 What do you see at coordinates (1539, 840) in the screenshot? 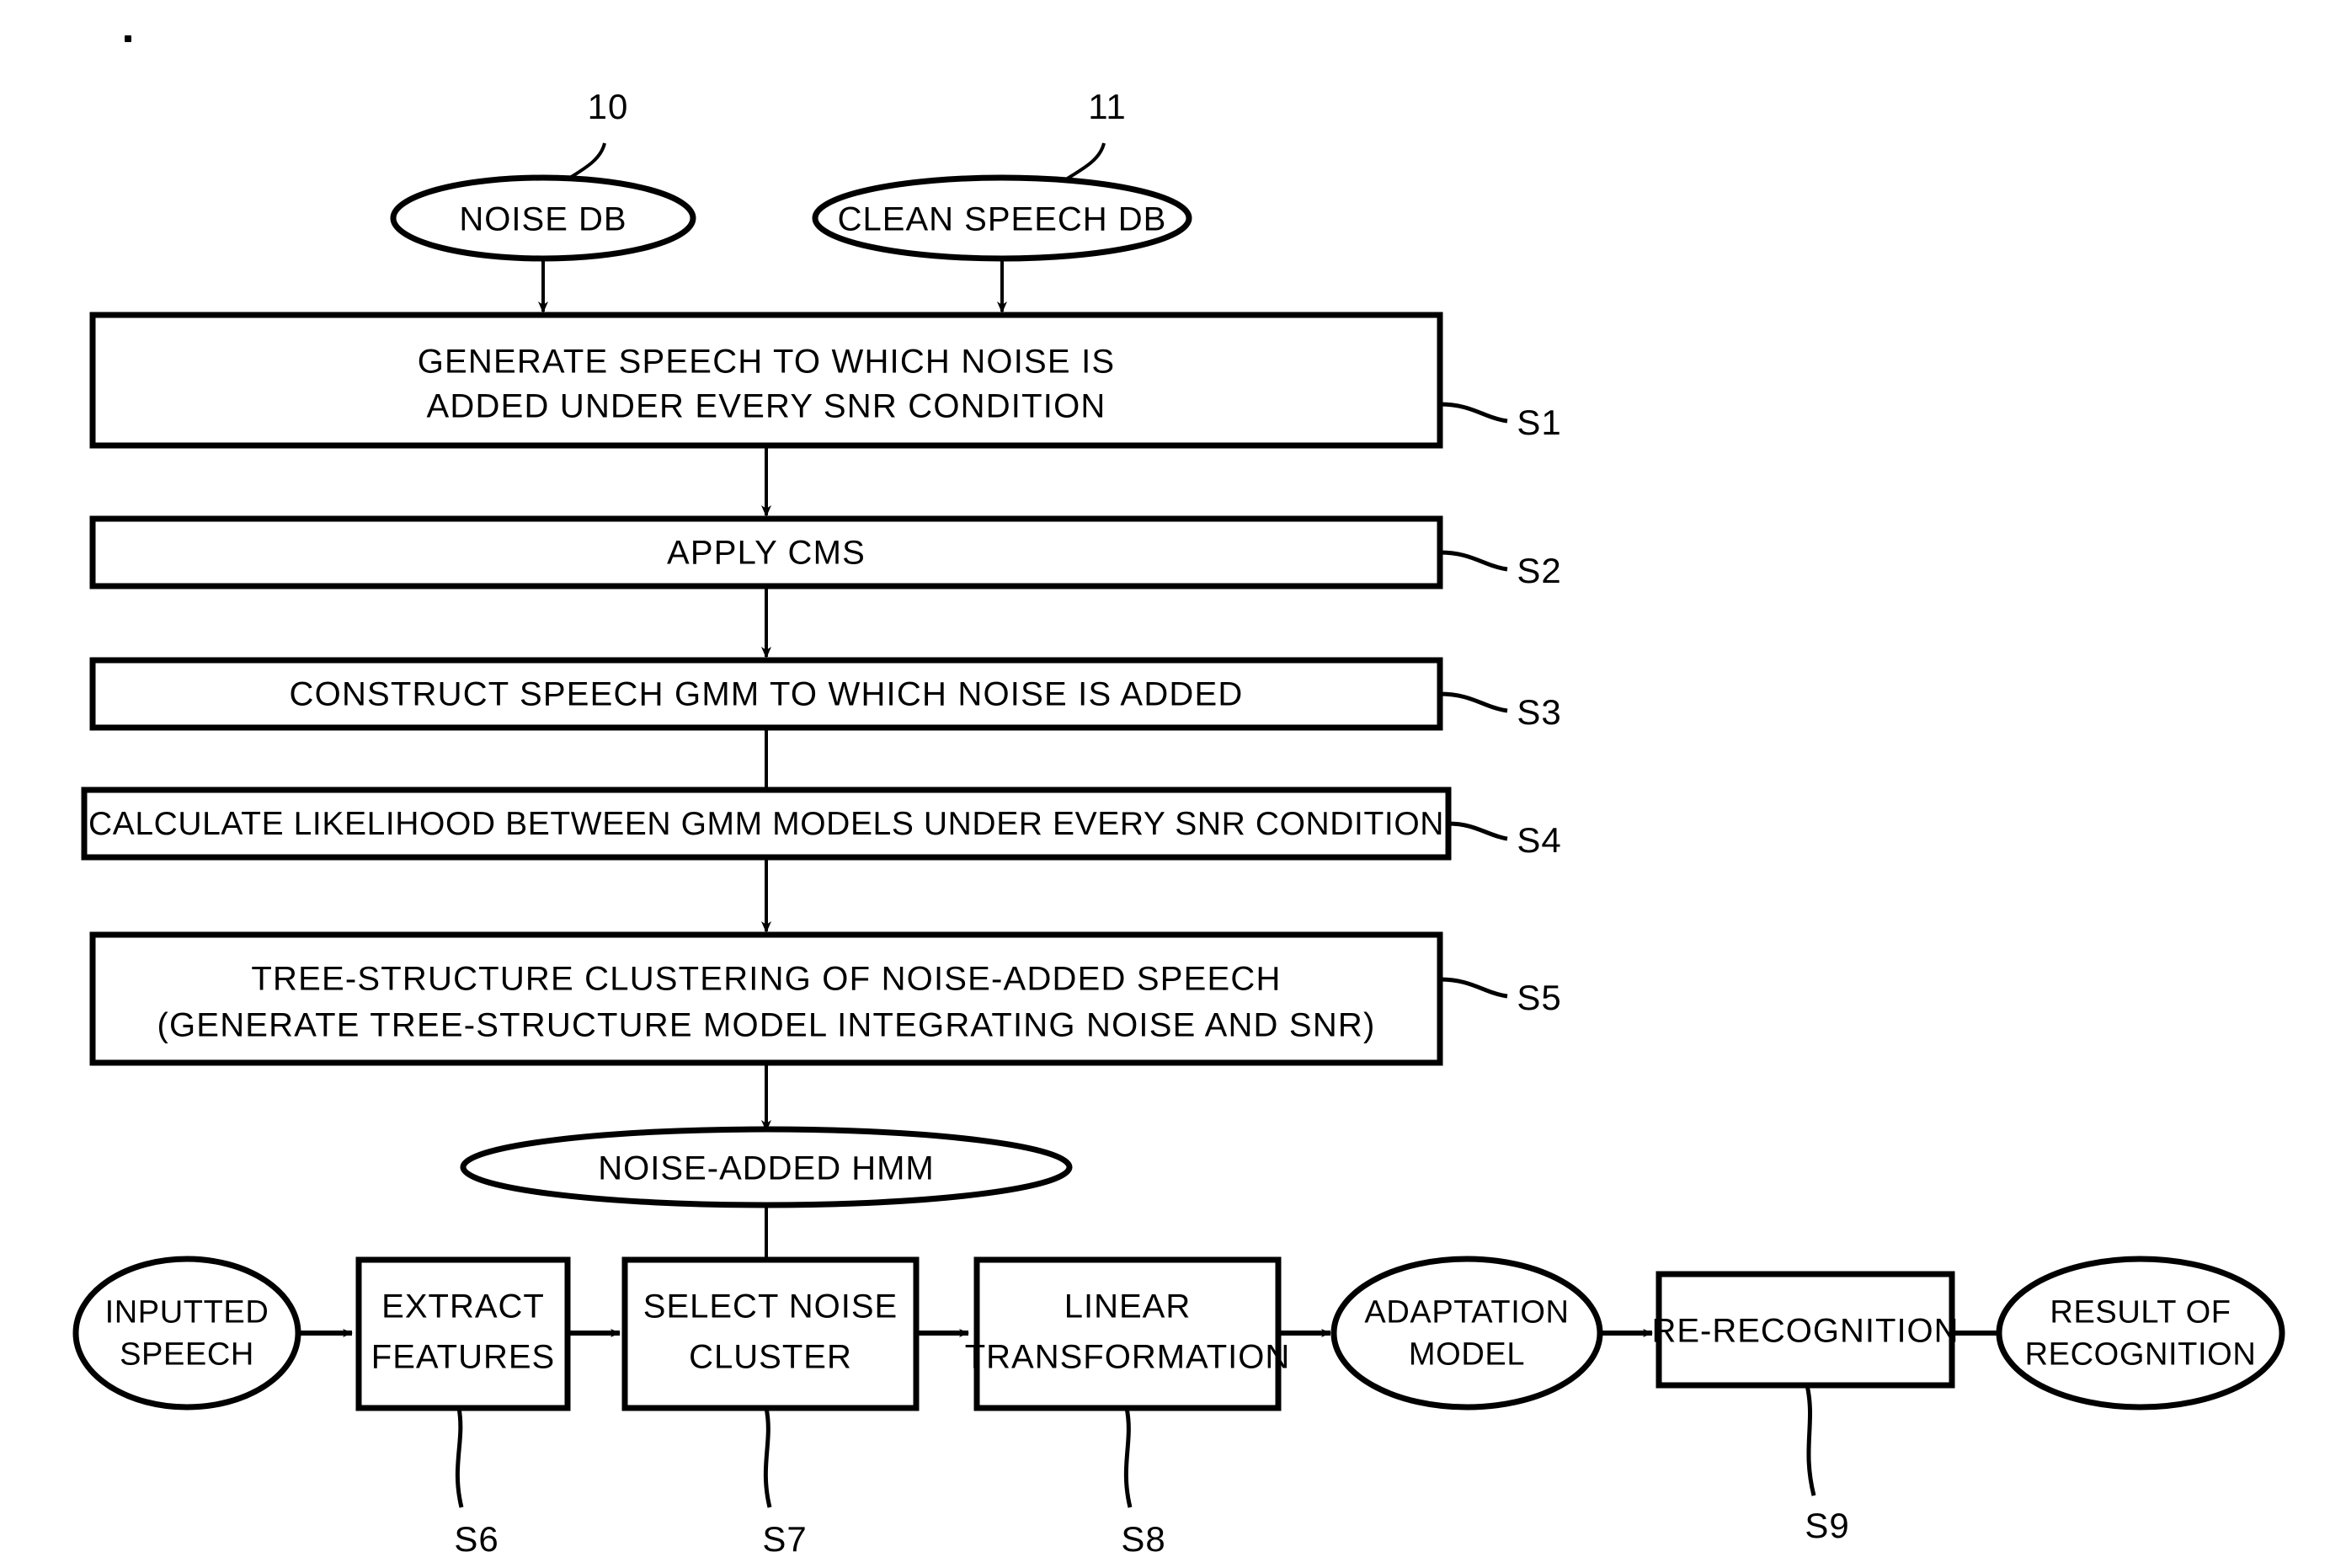
I see `step-label-s4: S4` at bounding box center [1539, 840].